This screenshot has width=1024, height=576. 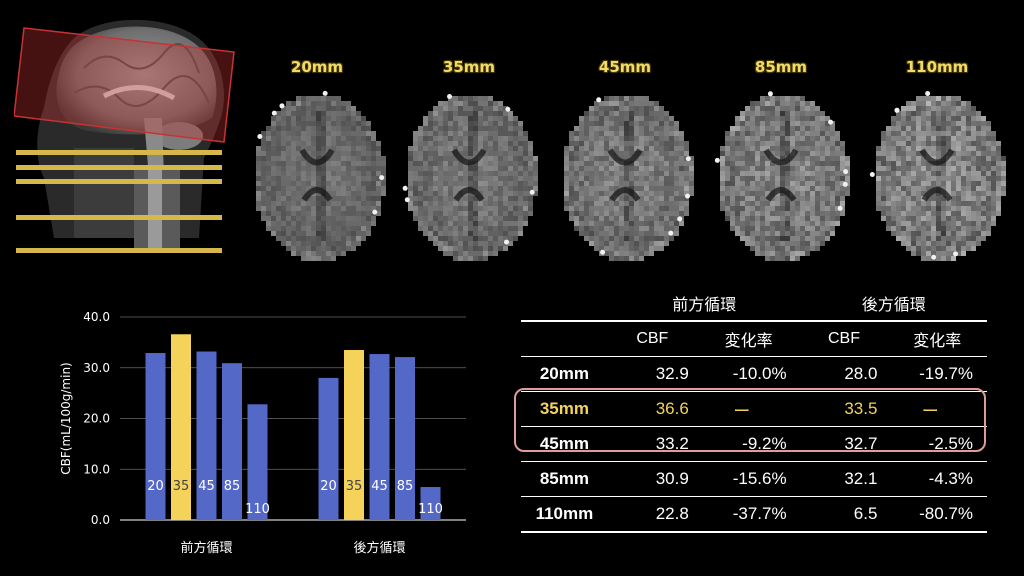 What do you see at coordinates (96, 368) in the screenshot?
I see `y-tick-label: 30.0` at bounding box center [96, 368].